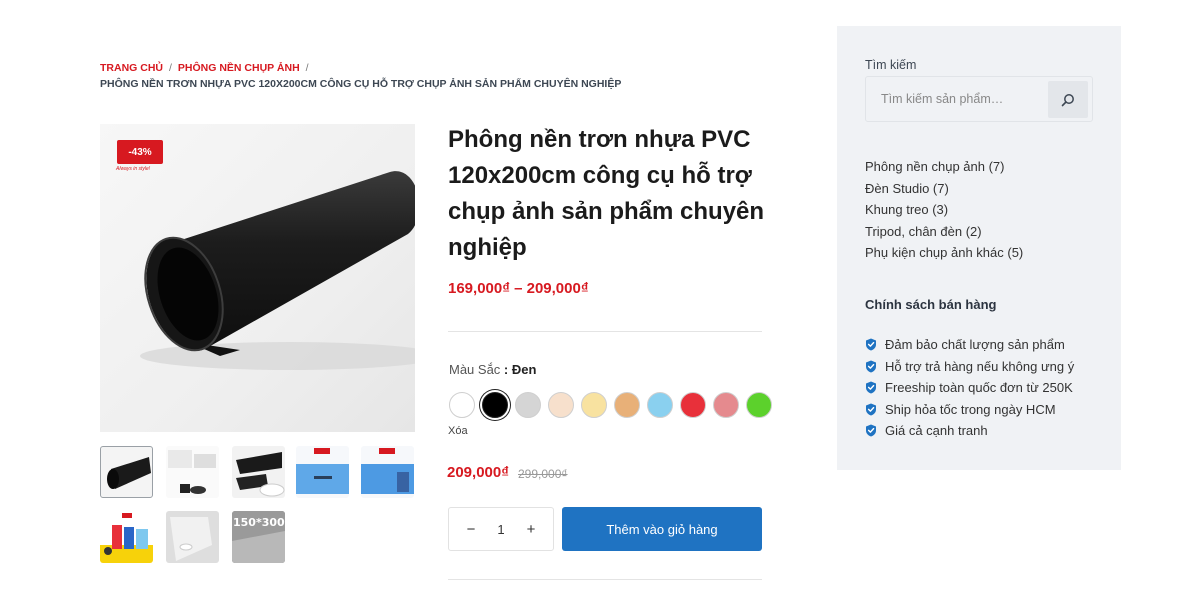 This screenshot has width=1200, height=600. I want to click on price-range: 169,000₫ – 209,000₫, so click(518, 288).